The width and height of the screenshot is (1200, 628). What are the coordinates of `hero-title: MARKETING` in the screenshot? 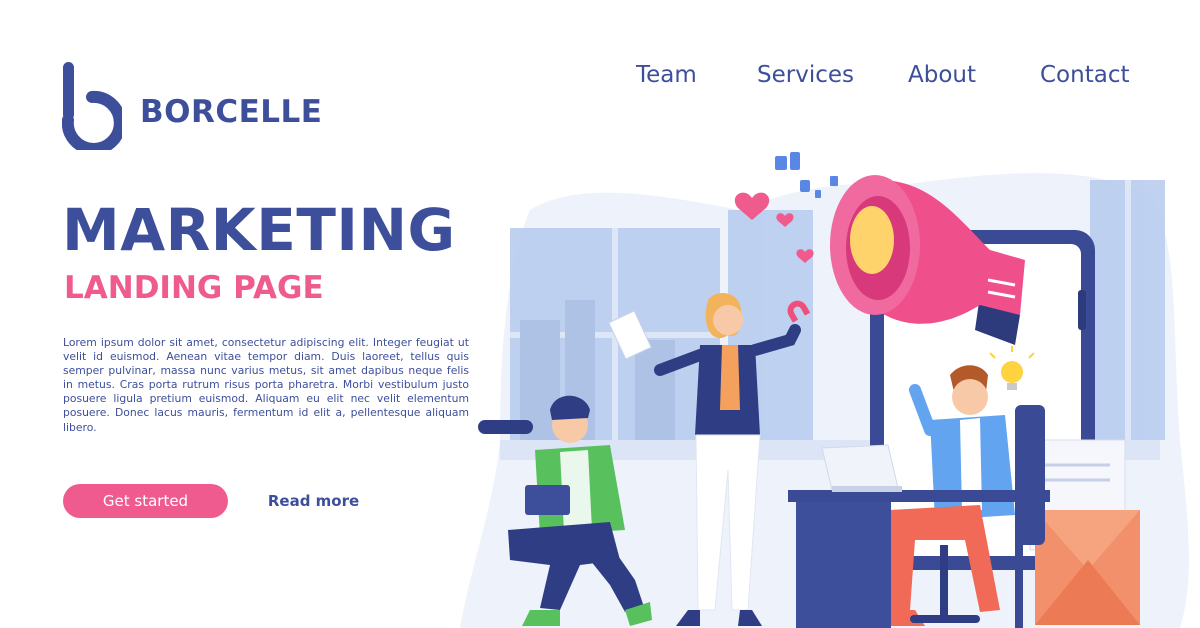 It's located at (259, 230).